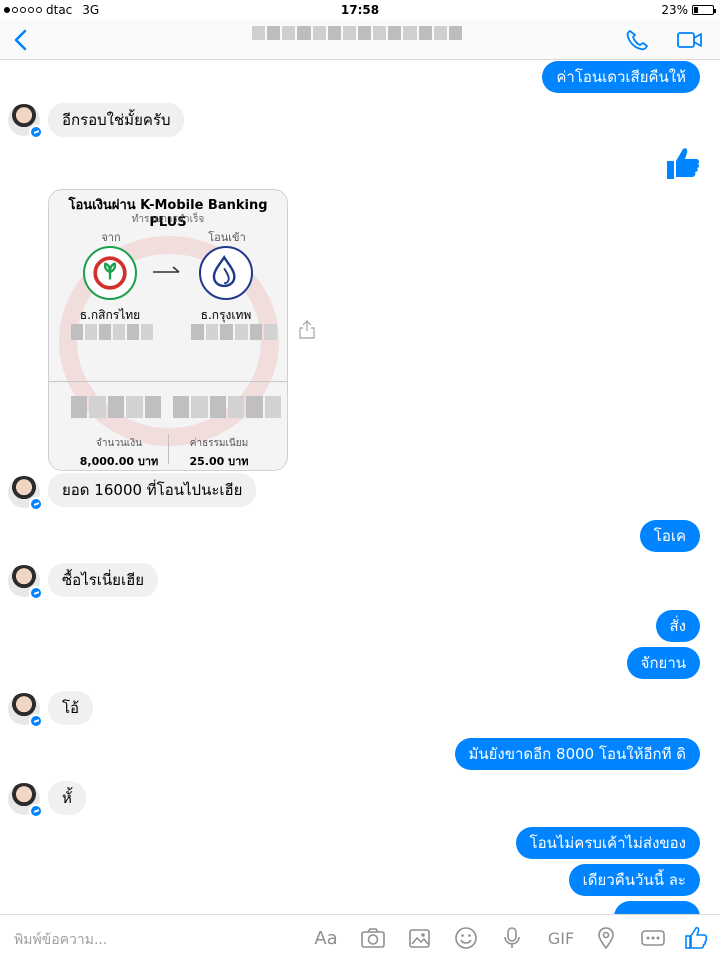 Image resolution: width=720 pixels, height=960 pixels. What do you see at coordinates (219, 443) in the screenshot?
I see `fee-label: ค่าธรรมเนียม` at bounding box center [219, 443].